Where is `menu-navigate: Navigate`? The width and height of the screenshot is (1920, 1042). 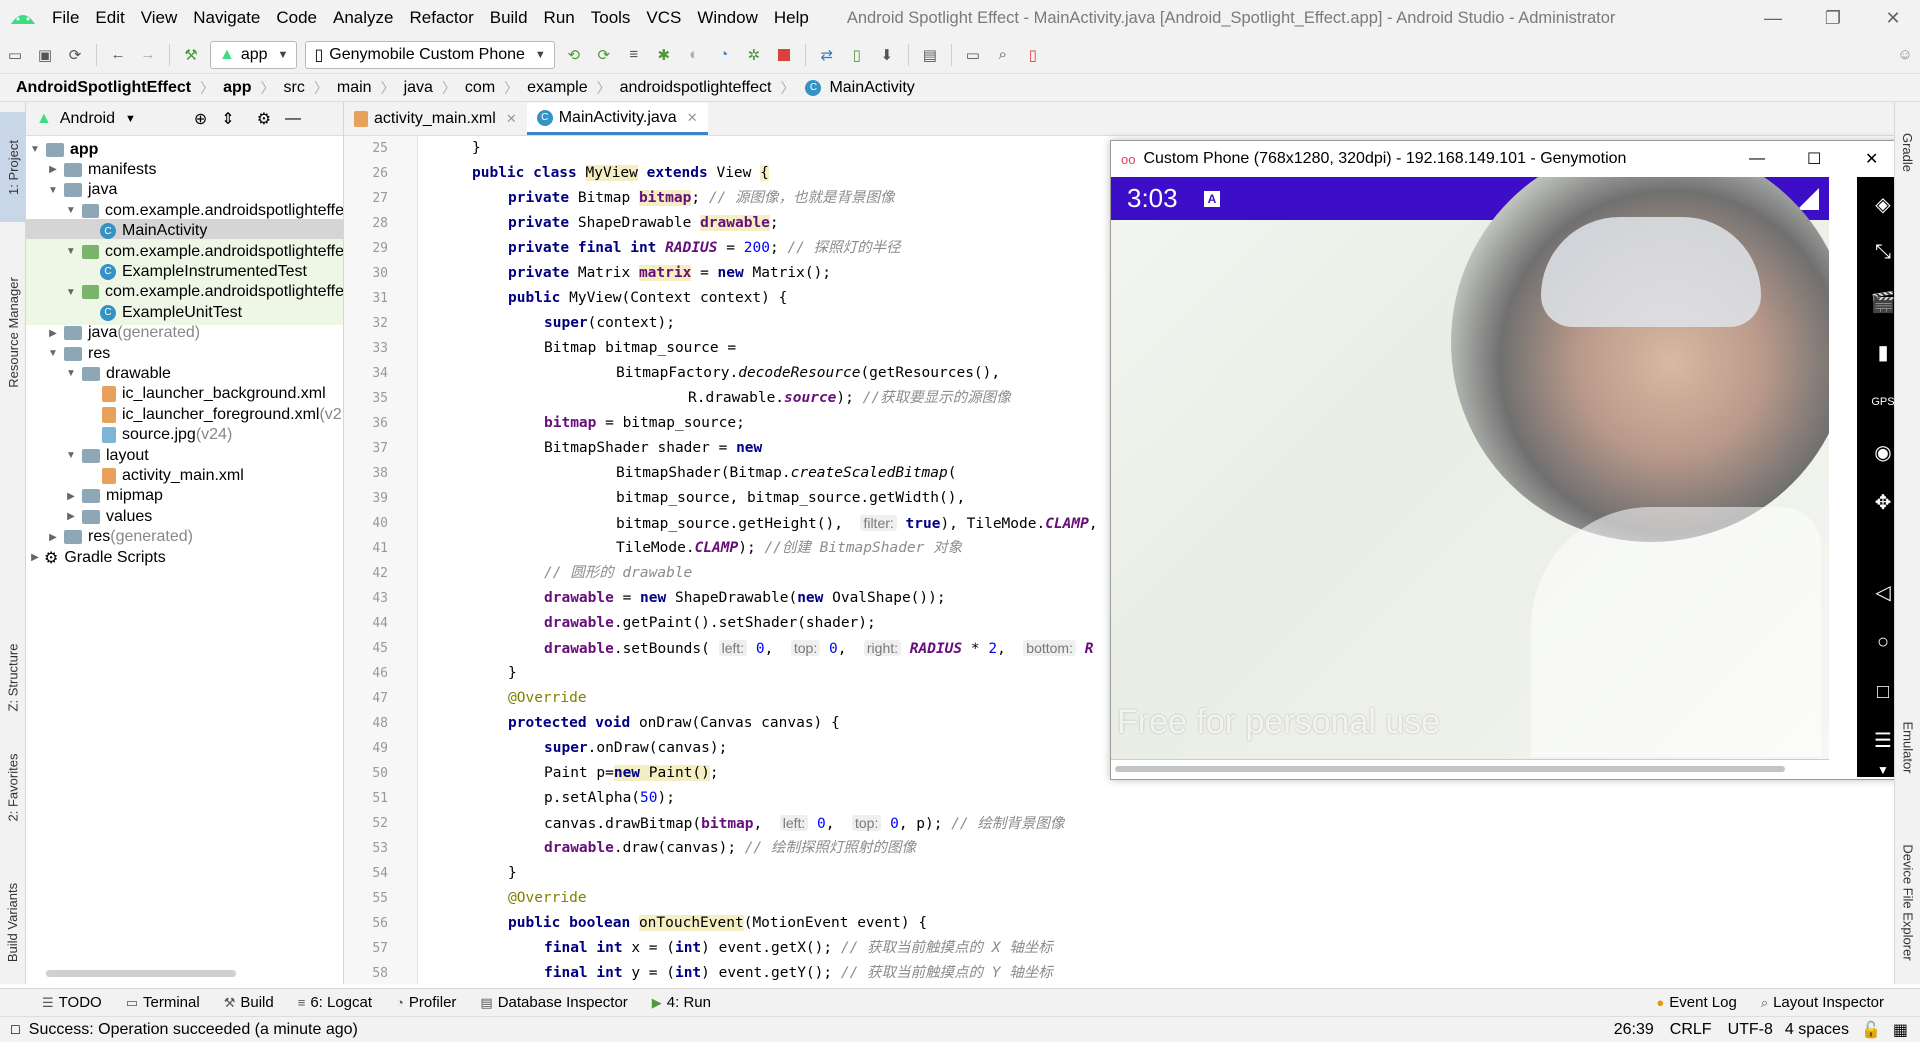 menu-navigate: Navigate is located at coordinates (226, 18).